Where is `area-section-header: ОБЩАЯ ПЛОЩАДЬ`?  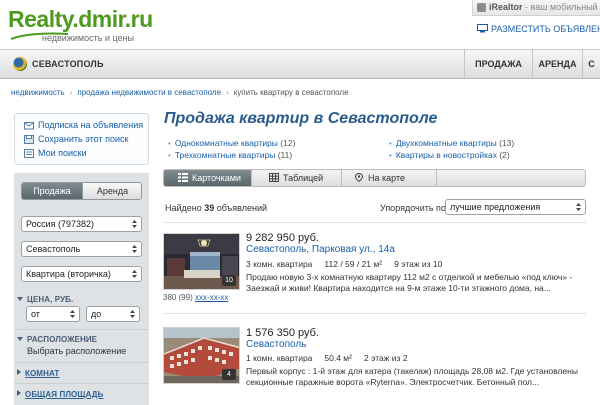
area-section-header: ОБЩАЯ ПЛОЩАДЬ is located at coordinates (60, 394).